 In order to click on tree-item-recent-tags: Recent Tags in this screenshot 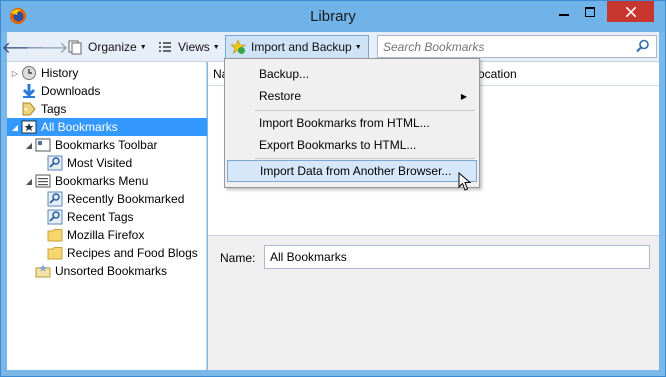, I will do `click(90, 217)`.